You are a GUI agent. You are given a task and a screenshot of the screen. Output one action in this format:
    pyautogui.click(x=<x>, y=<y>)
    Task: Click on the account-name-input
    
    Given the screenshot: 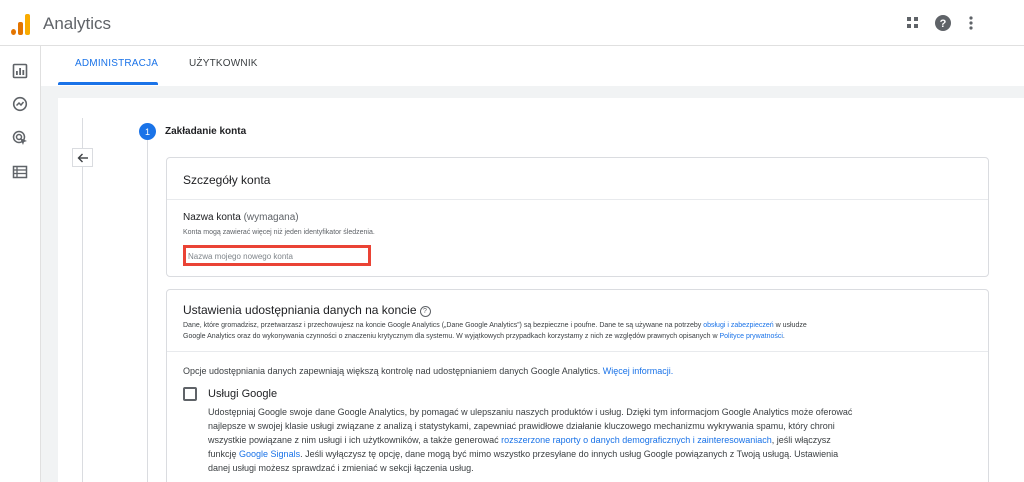 What is the action you would take?
    pyautogui.click(x=277, y=256)
    